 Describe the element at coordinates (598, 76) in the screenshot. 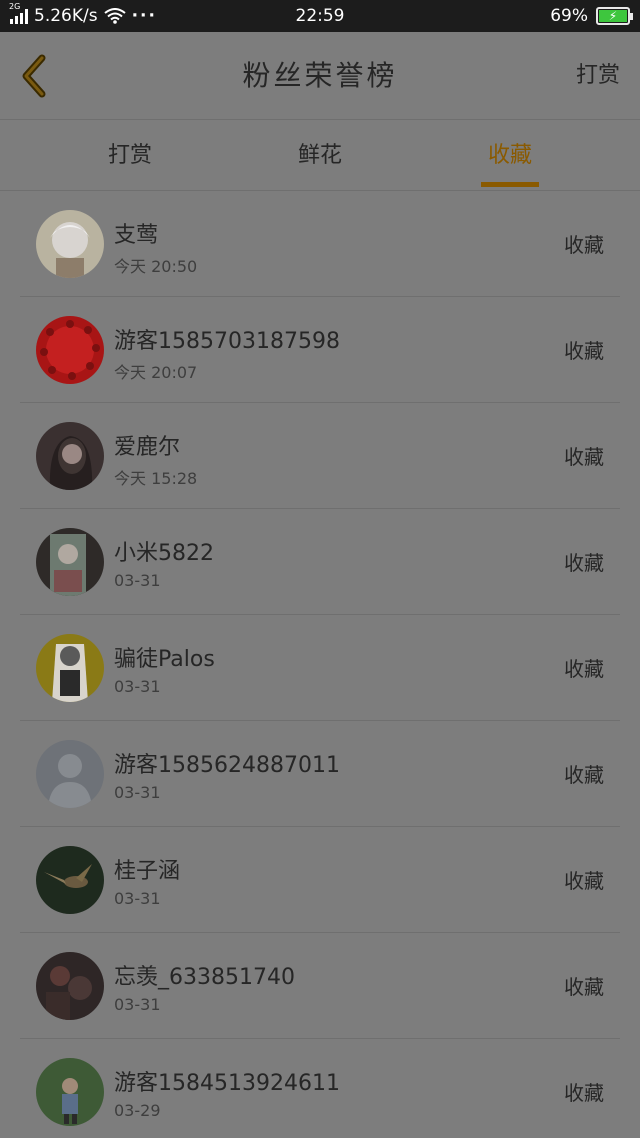

I see `reward-button: 打赏` at that location.